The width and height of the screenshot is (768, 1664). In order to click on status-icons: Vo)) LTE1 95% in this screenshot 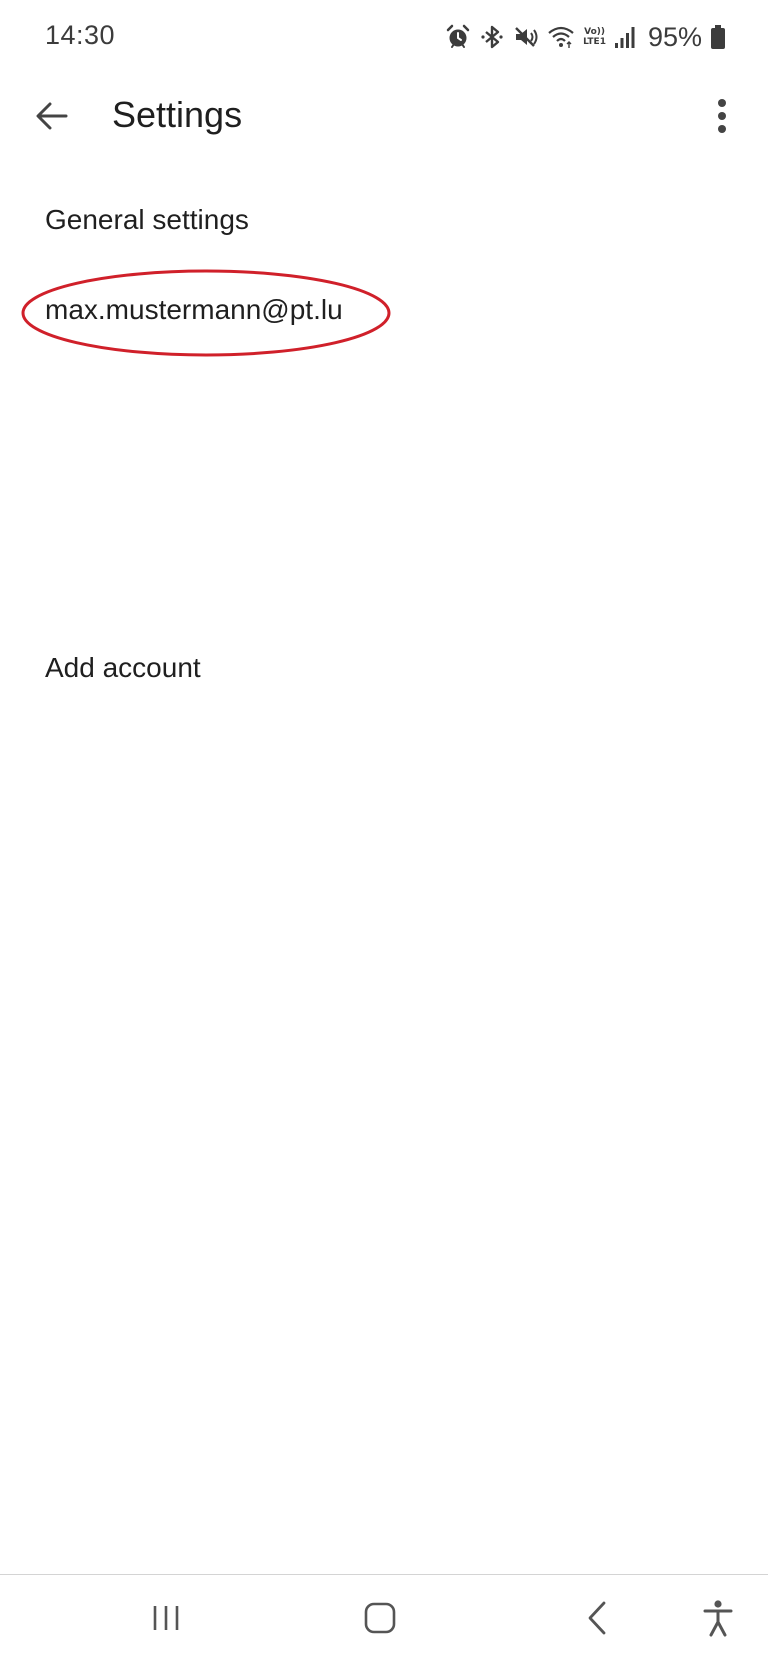, I will do `click(585, 37)`.